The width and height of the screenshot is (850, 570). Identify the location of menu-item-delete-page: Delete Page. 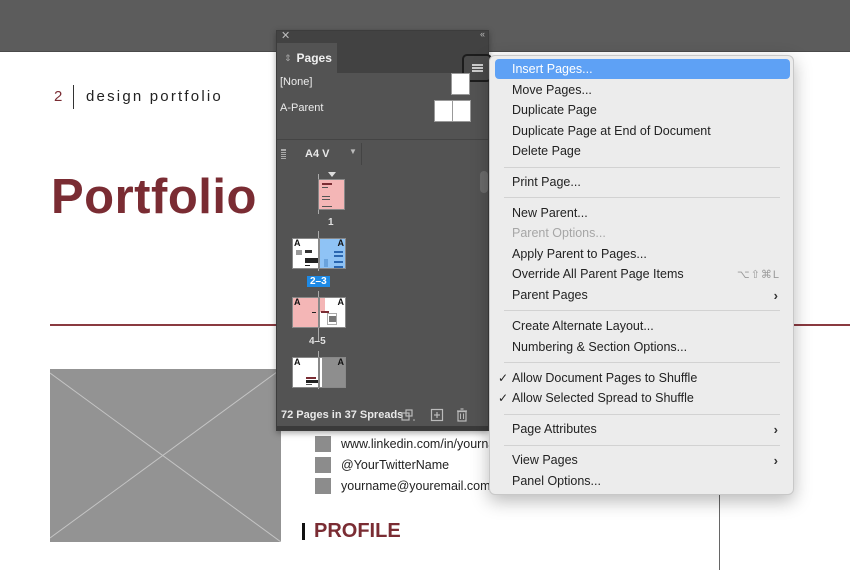
(642, 151).